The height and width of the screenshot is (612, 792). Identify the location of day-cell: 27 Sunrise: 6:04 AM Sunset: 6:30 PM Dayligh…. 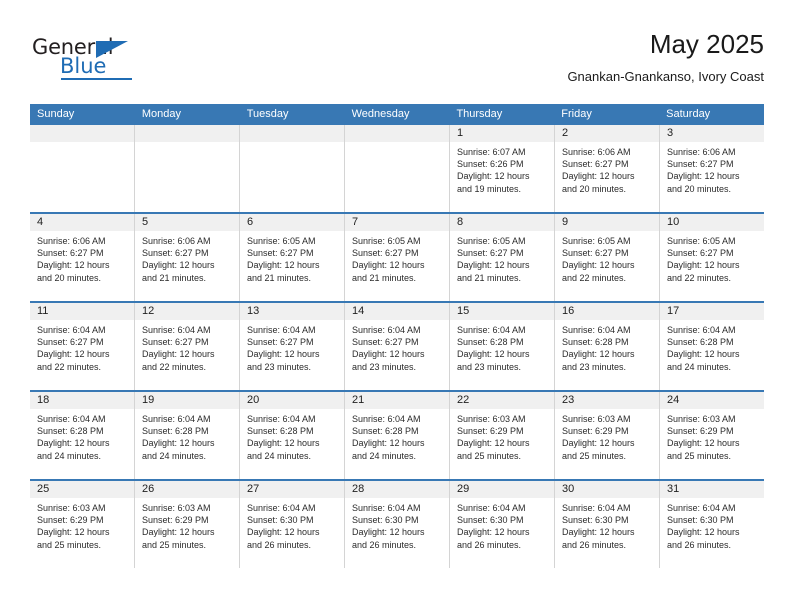
(292, 524).